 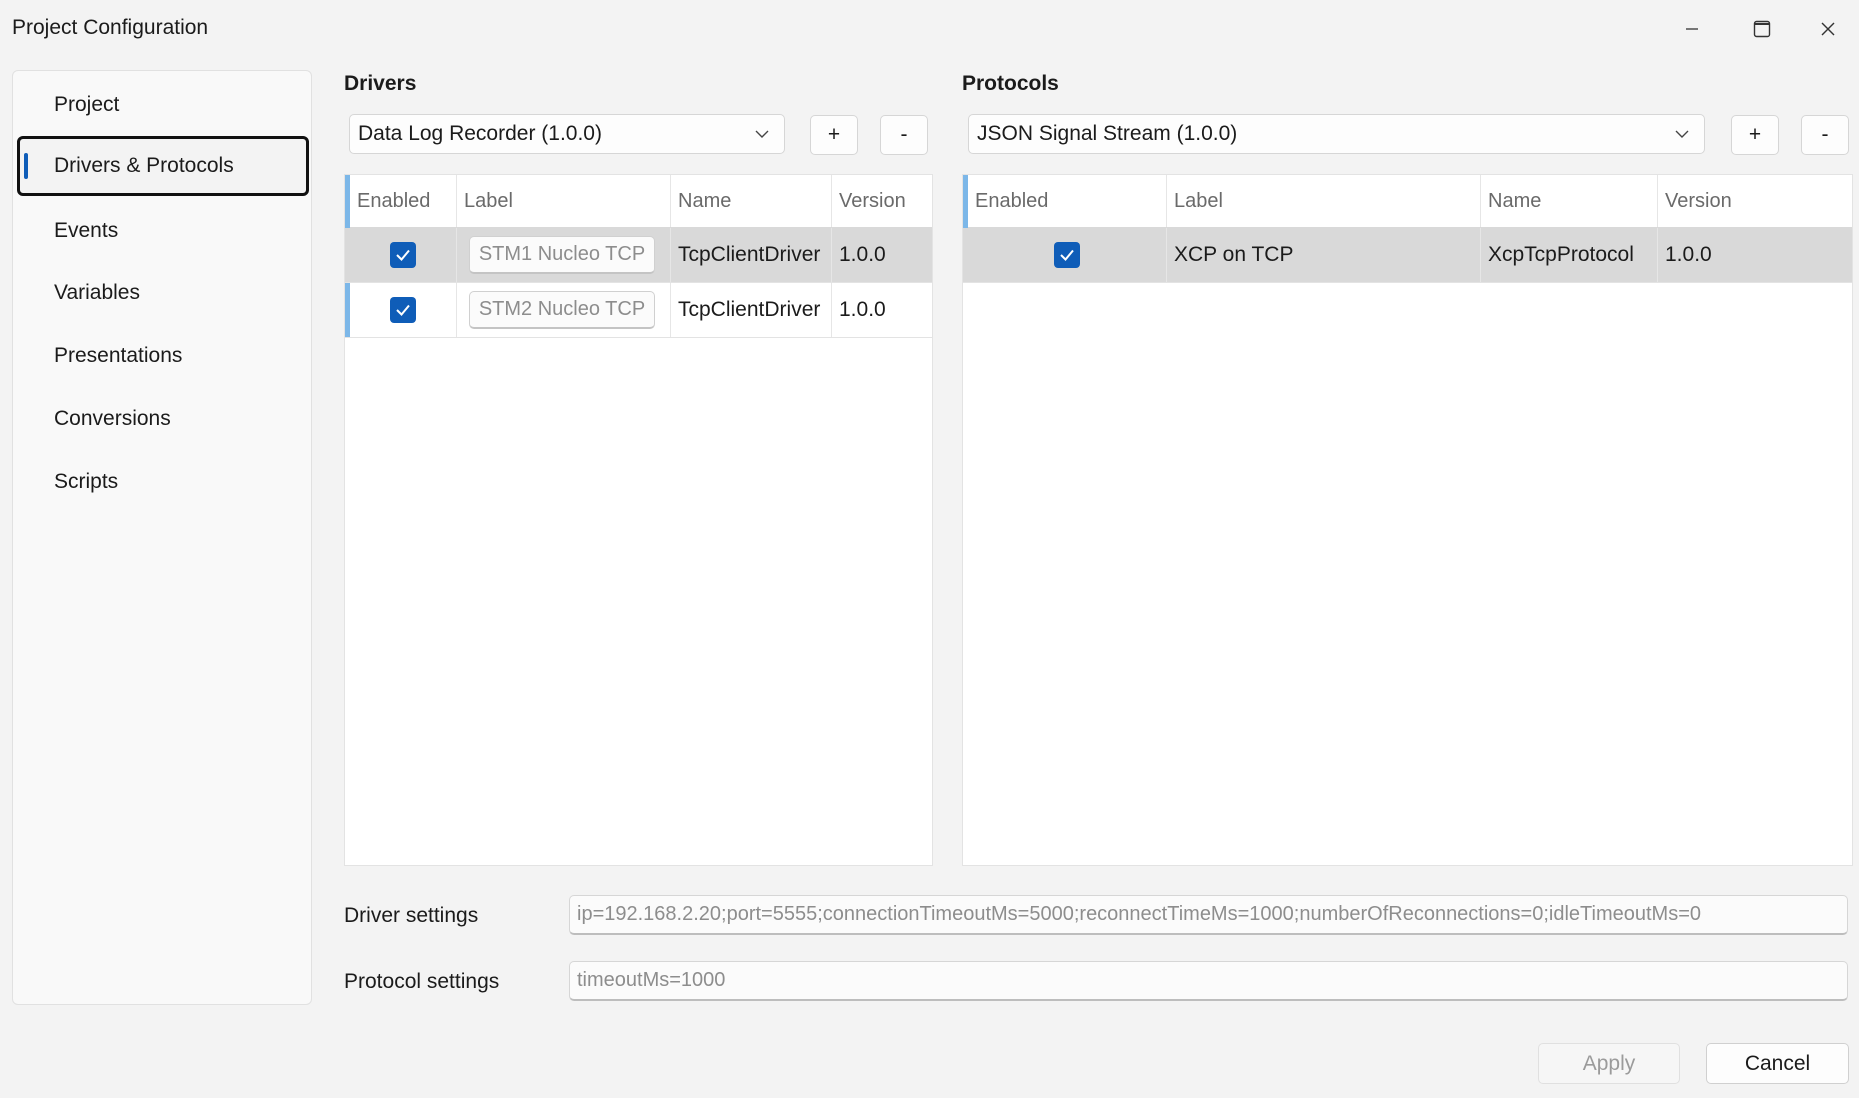 What do you see at coordinates (86, 481) in the screenshot?
I see `sidebar-item-label: Scripts` at bounding box center [86, 481].